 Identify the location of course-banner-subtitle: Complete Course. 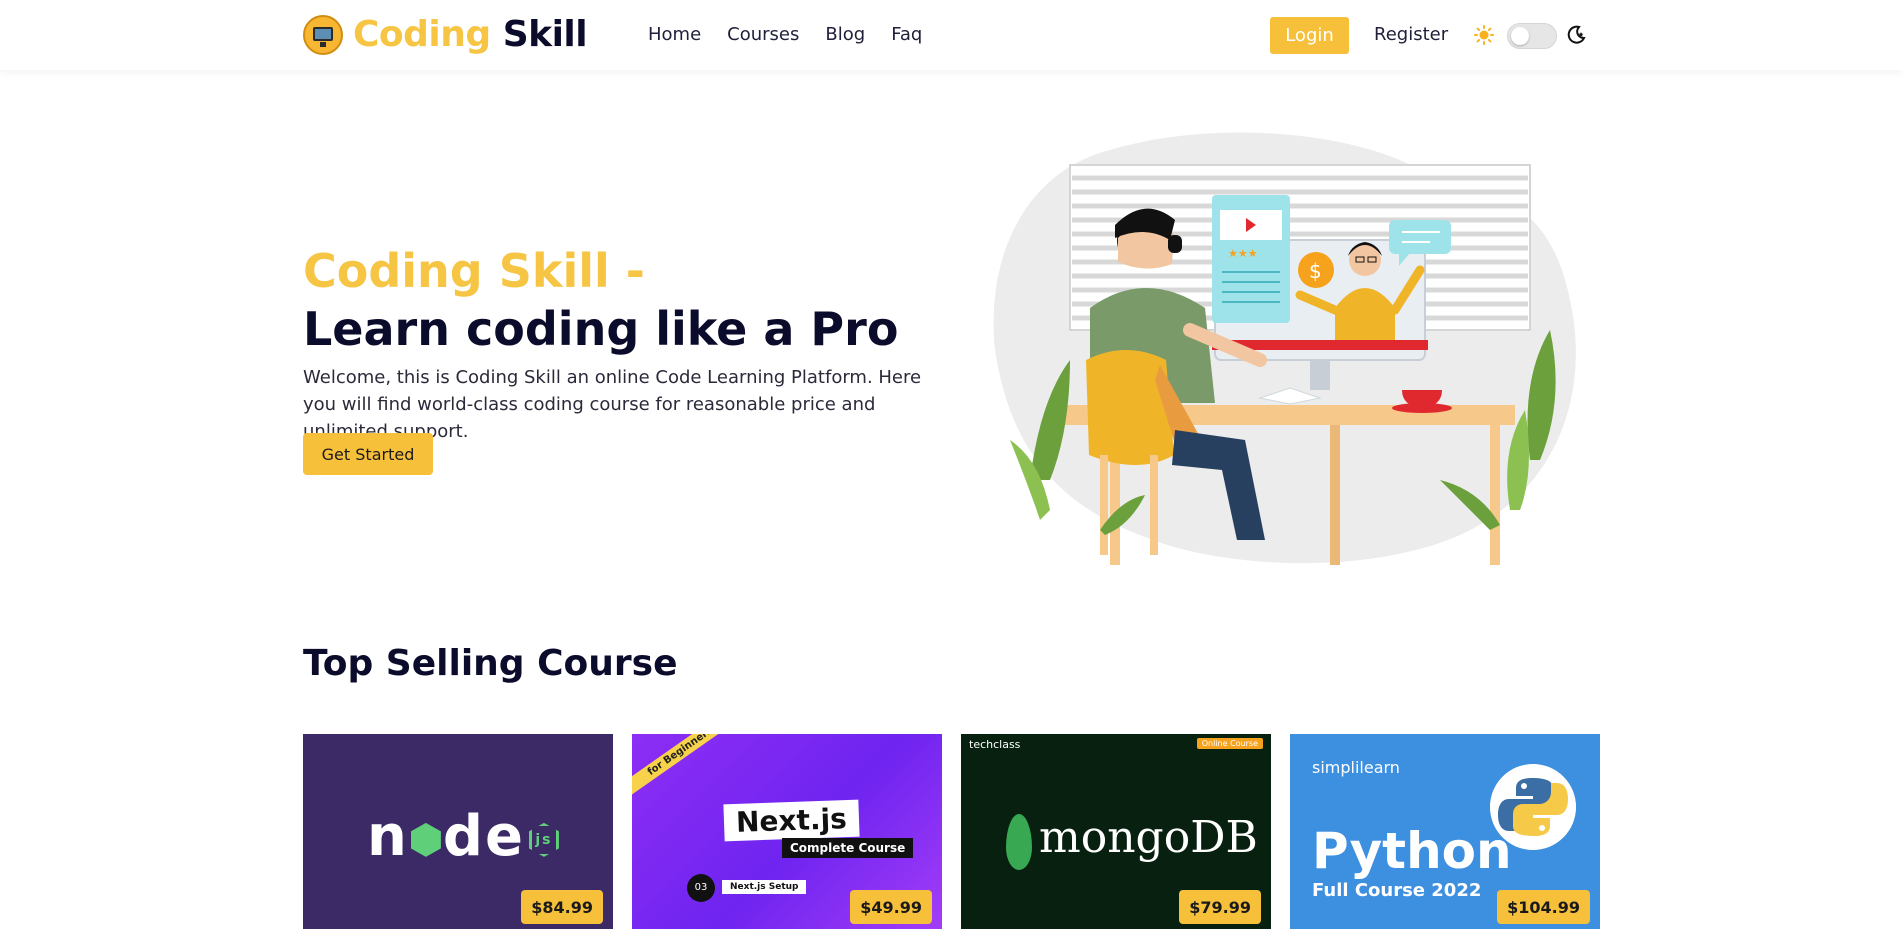
(848, 848).